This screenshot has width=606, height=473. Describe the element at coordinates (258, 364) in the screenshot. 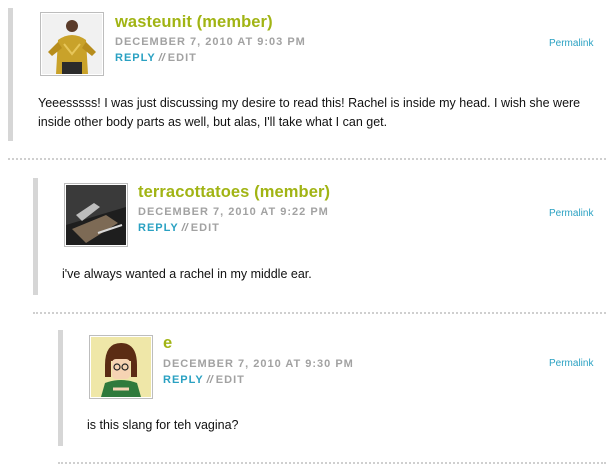

I see `comment-date: DECEMBER 7, 2010 AT 9:30 PM` at that location.